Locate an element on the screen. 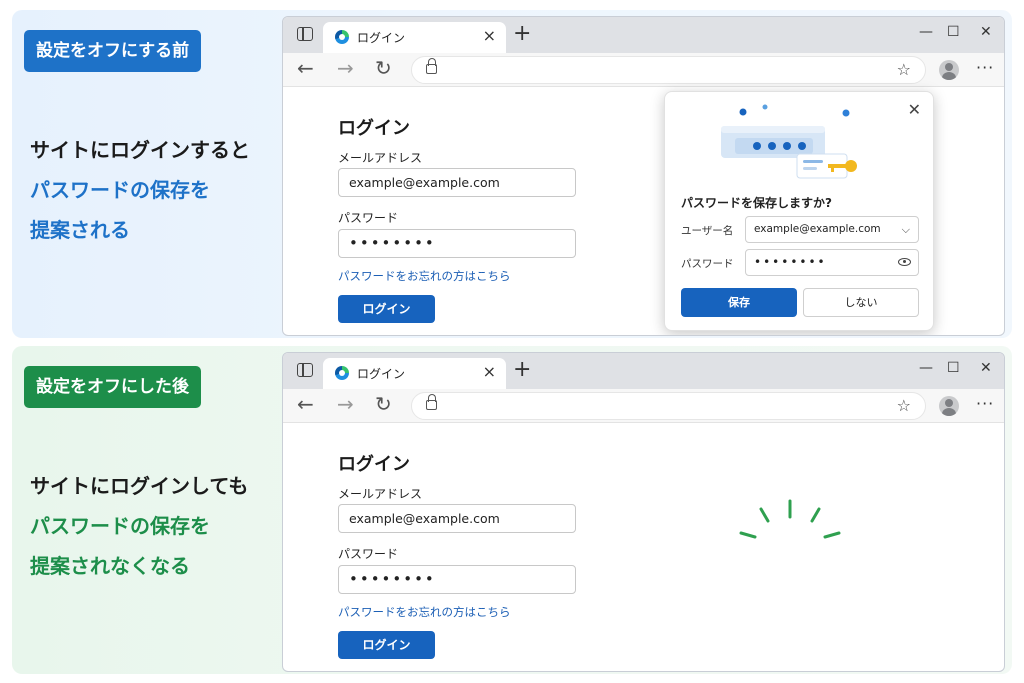 Image resolution: width=1024 pixels, height=683 pixels. before-caption: サイトにログインすると パスワードの保存を 提案される is located at coordinates (140, 190).